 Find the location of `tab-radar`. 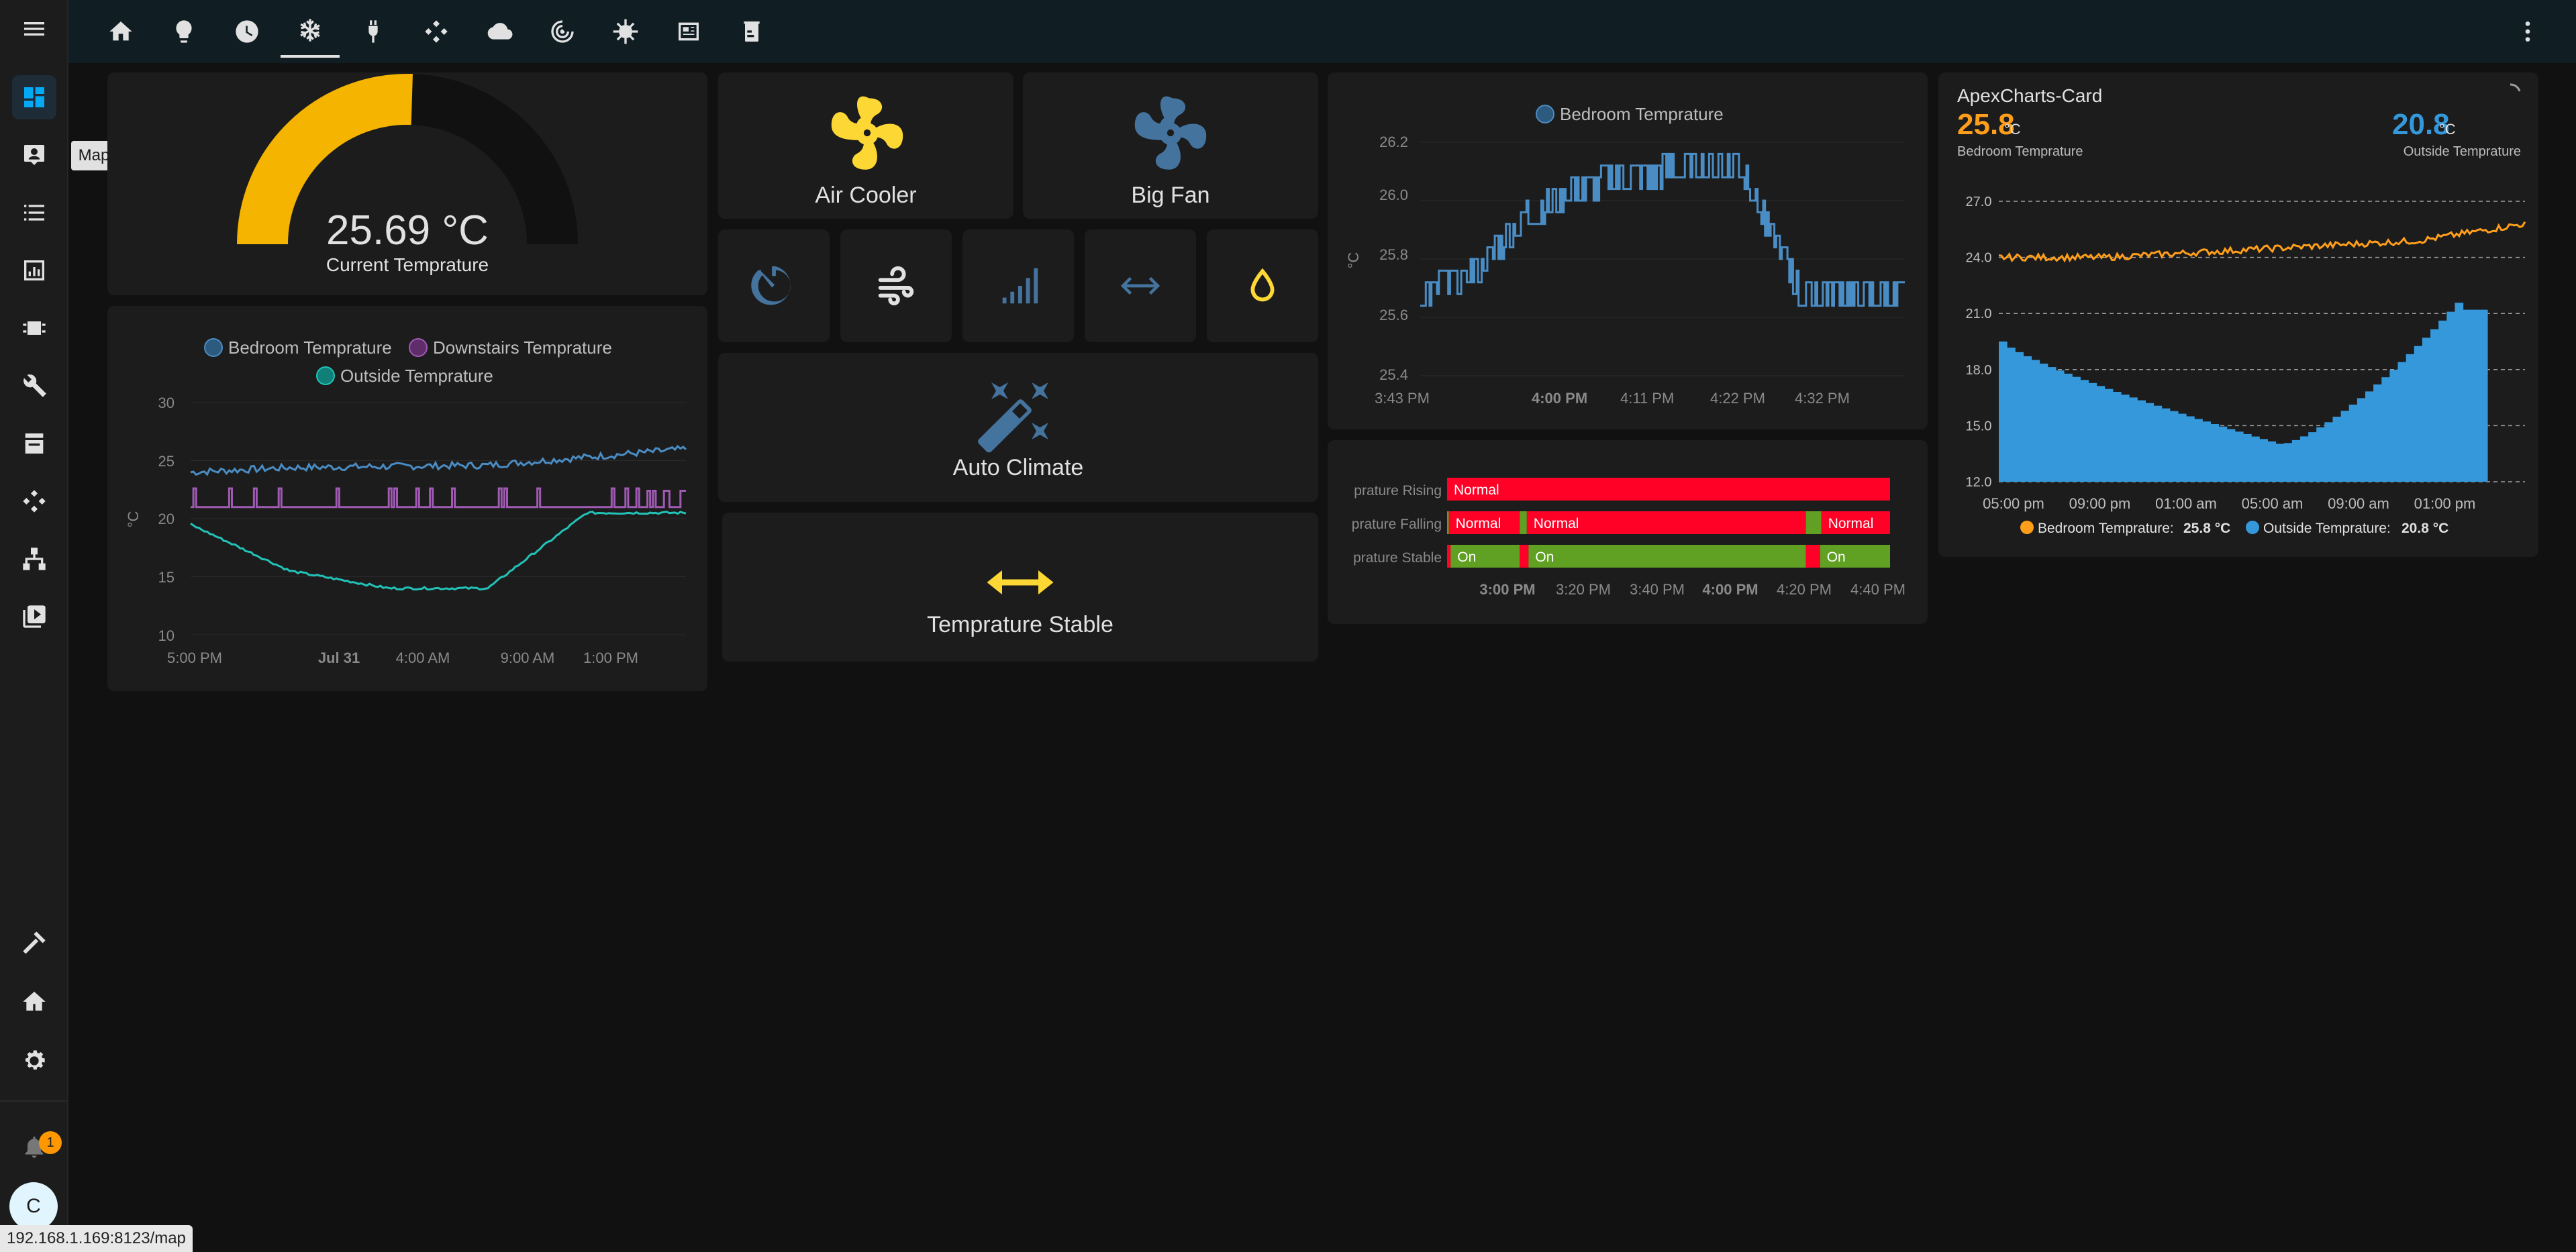

tab-radar is located at coordinates (562, 31).